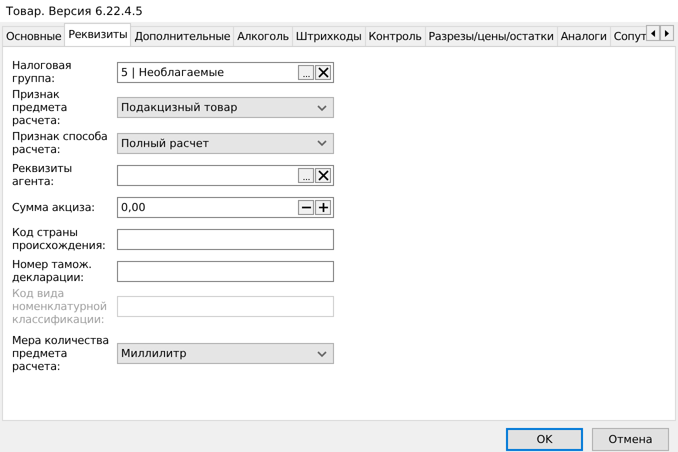 The width and height of the screenshot is (678, 452). I want to click on dropdown: Полный расчет, so click(225, 143).